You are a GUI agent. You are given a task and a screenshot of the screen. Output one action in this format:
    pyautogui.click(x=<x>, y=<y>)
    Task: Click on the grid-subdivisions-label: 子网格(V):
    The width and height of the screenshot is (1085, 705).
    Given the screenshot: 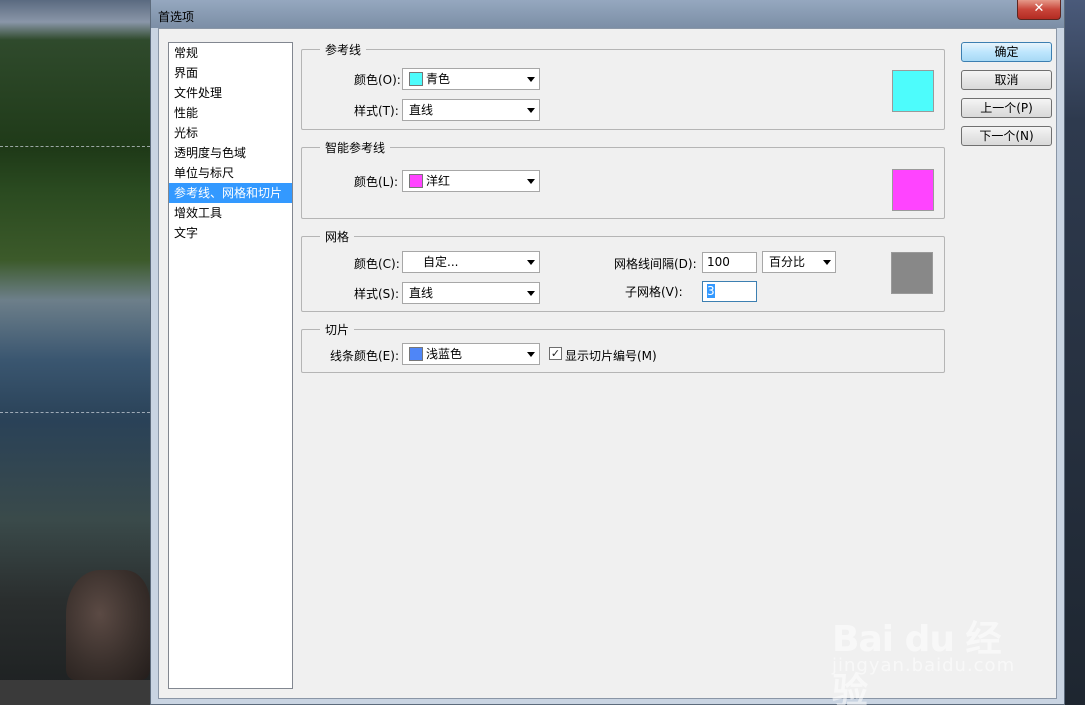 What is the action you would take?
    pyautogui.click(x=654, y=292)
    